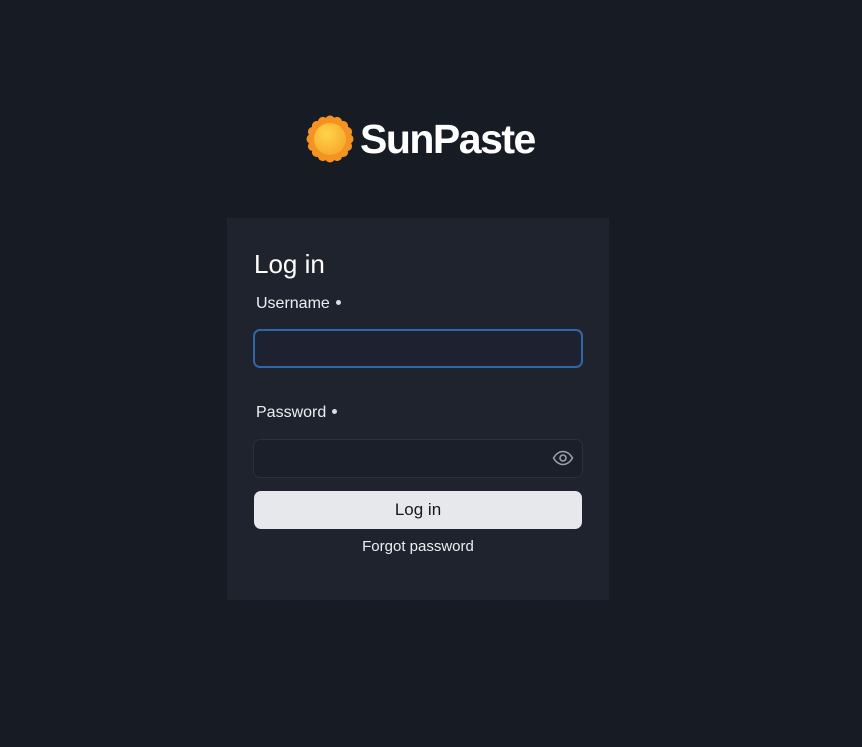  Describe the element at coordinates (291, 412) in the screenshot. I see `password-label-text: Password` at that location.